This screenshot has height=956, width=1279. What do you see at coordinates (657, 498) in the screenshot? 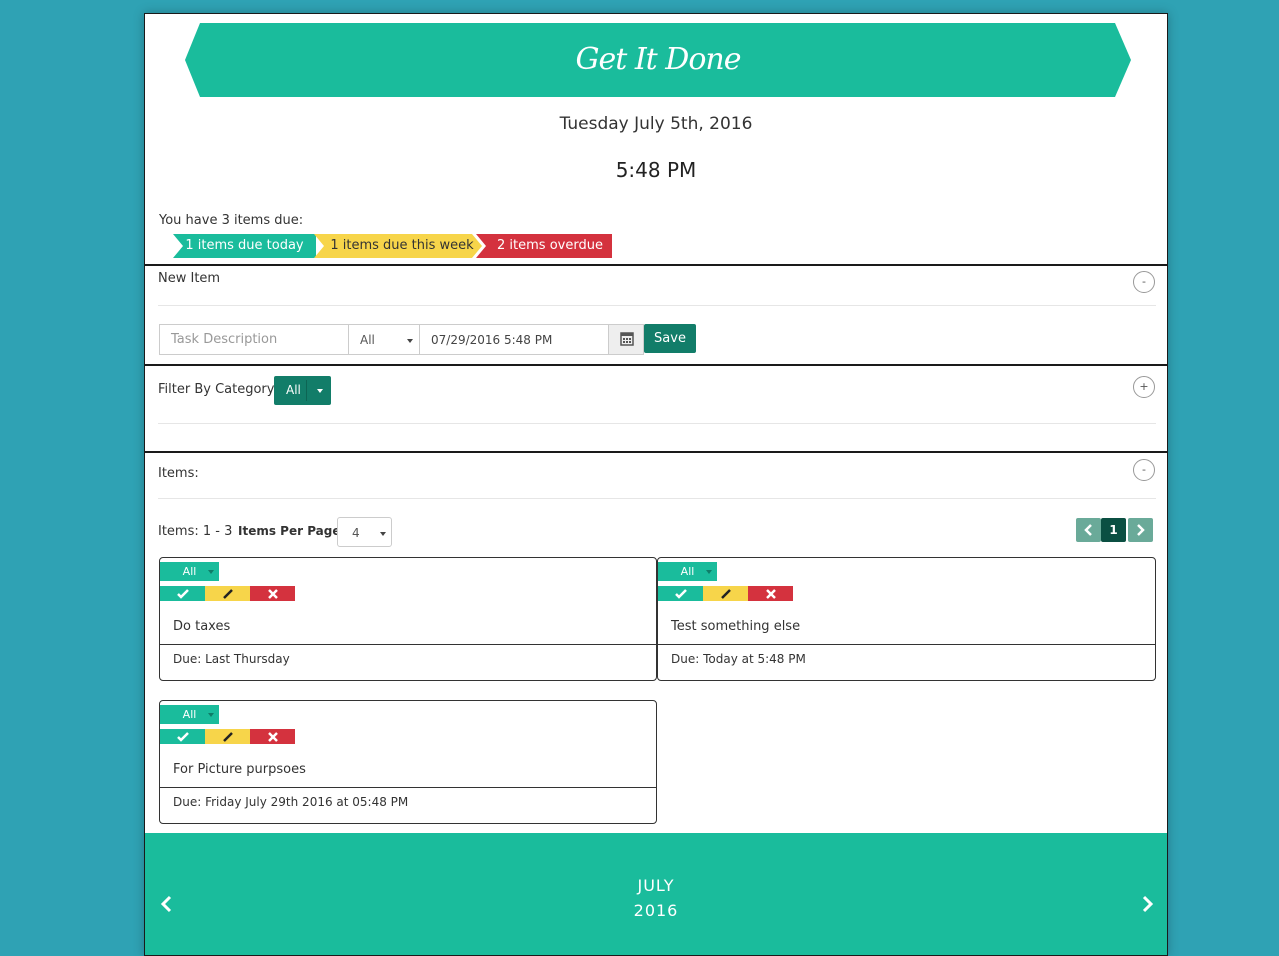
I see `items-separator` at bounding box center [657, 498].